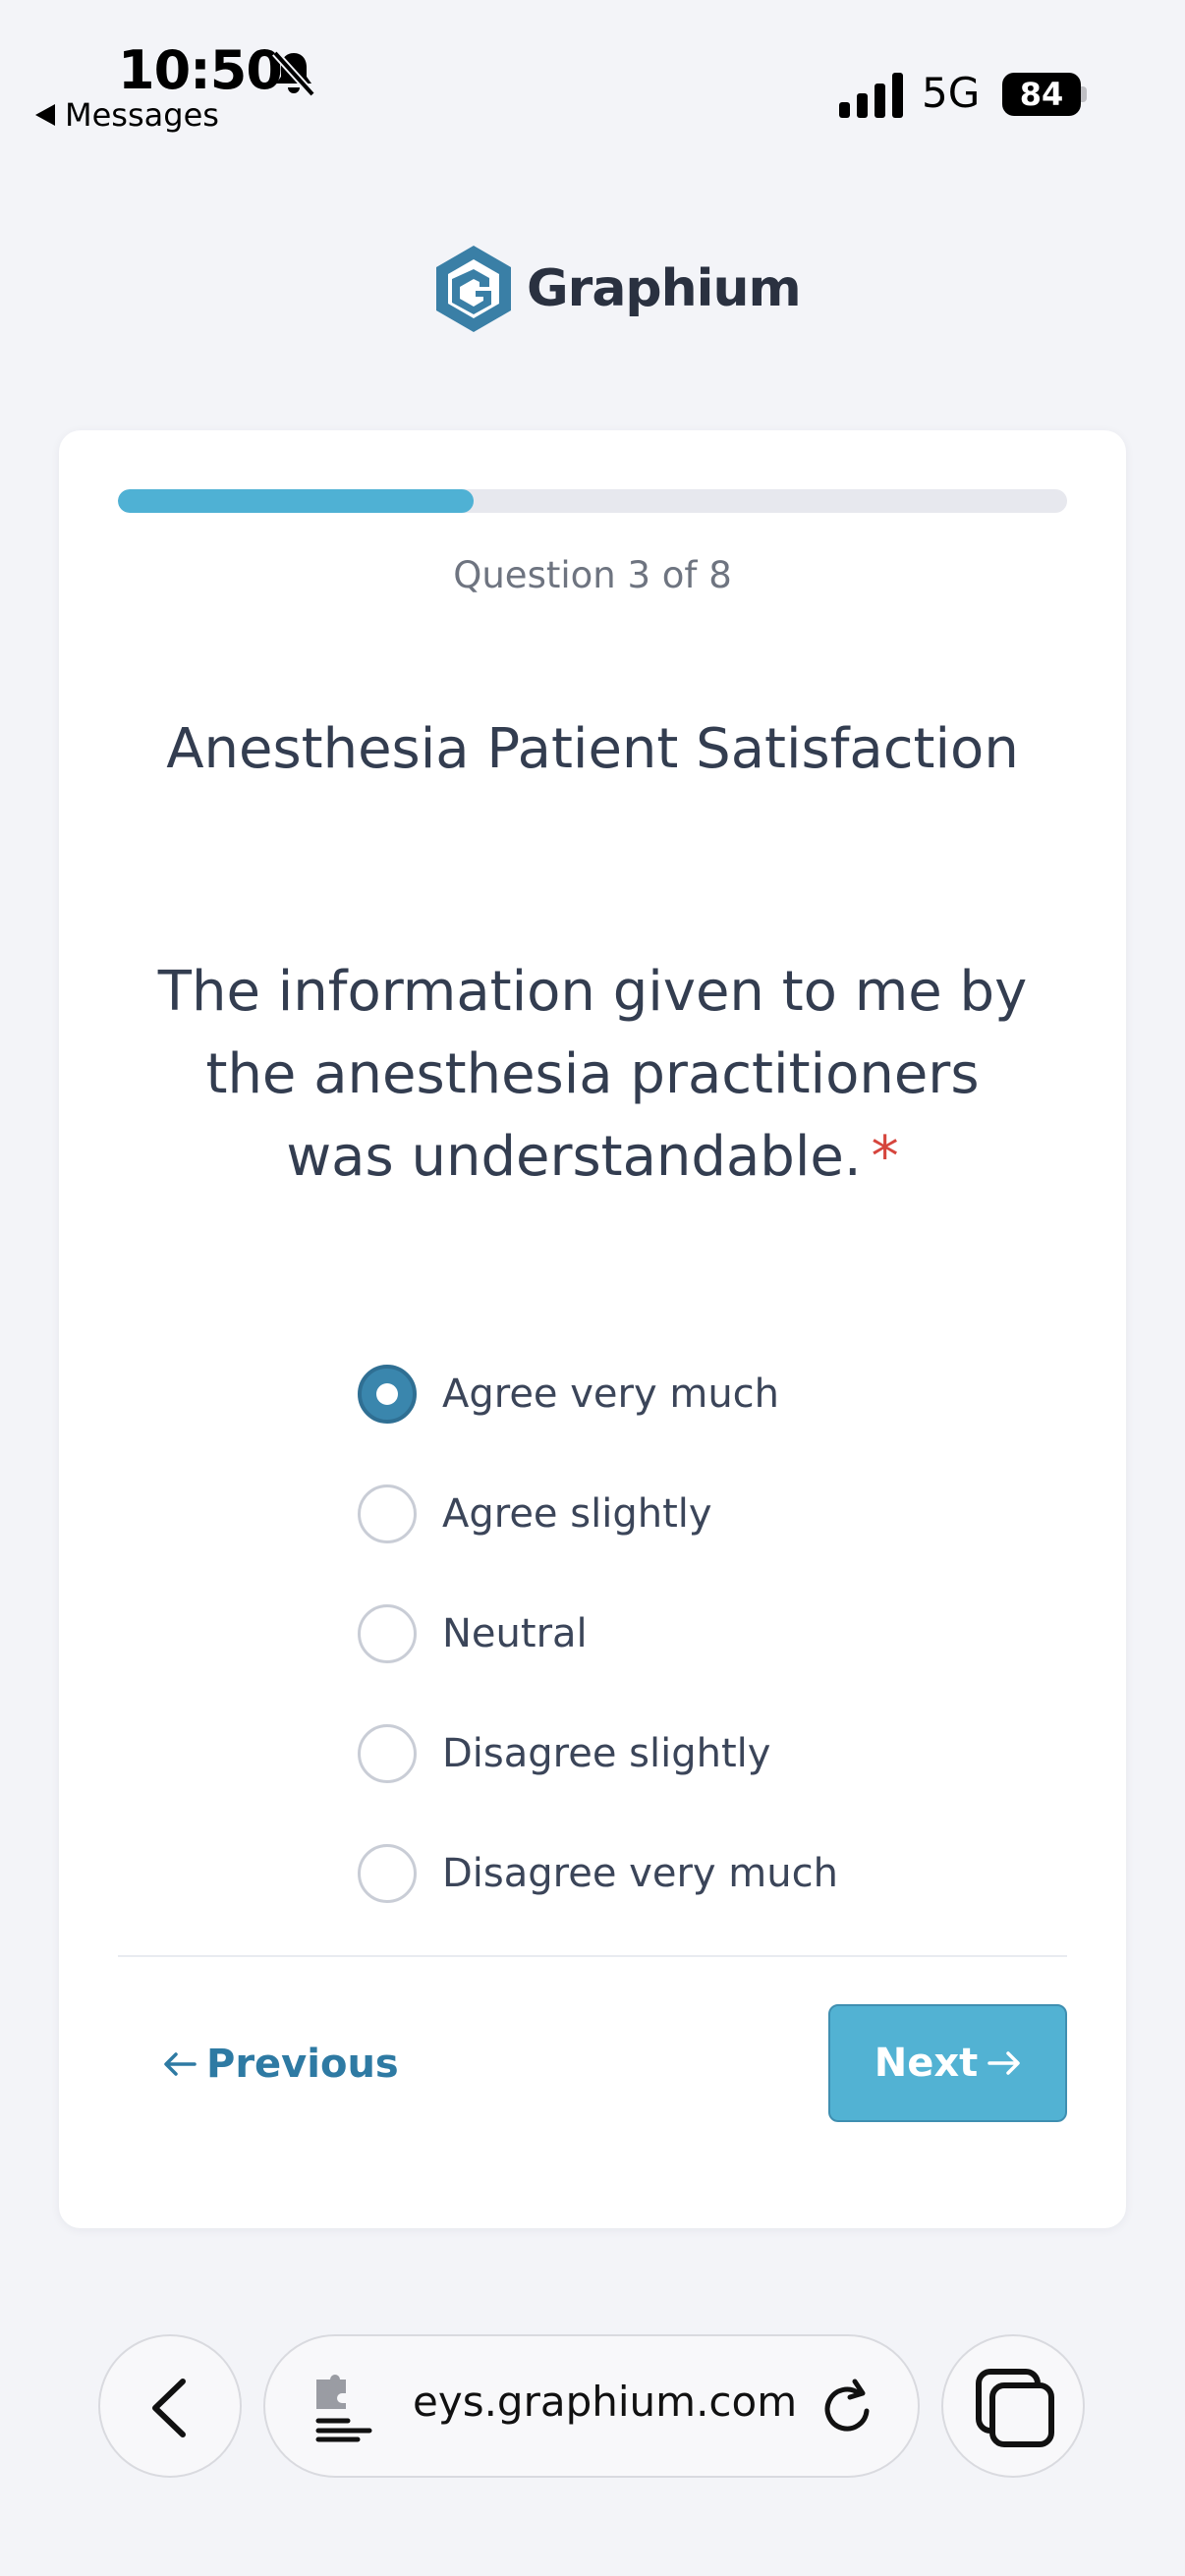 This screenshot has width=1185, height=2576. What do you see at coordinates (344, 2408) in the screenshot?
I see `page-menu-icon` at bounding box center [344, 2408].